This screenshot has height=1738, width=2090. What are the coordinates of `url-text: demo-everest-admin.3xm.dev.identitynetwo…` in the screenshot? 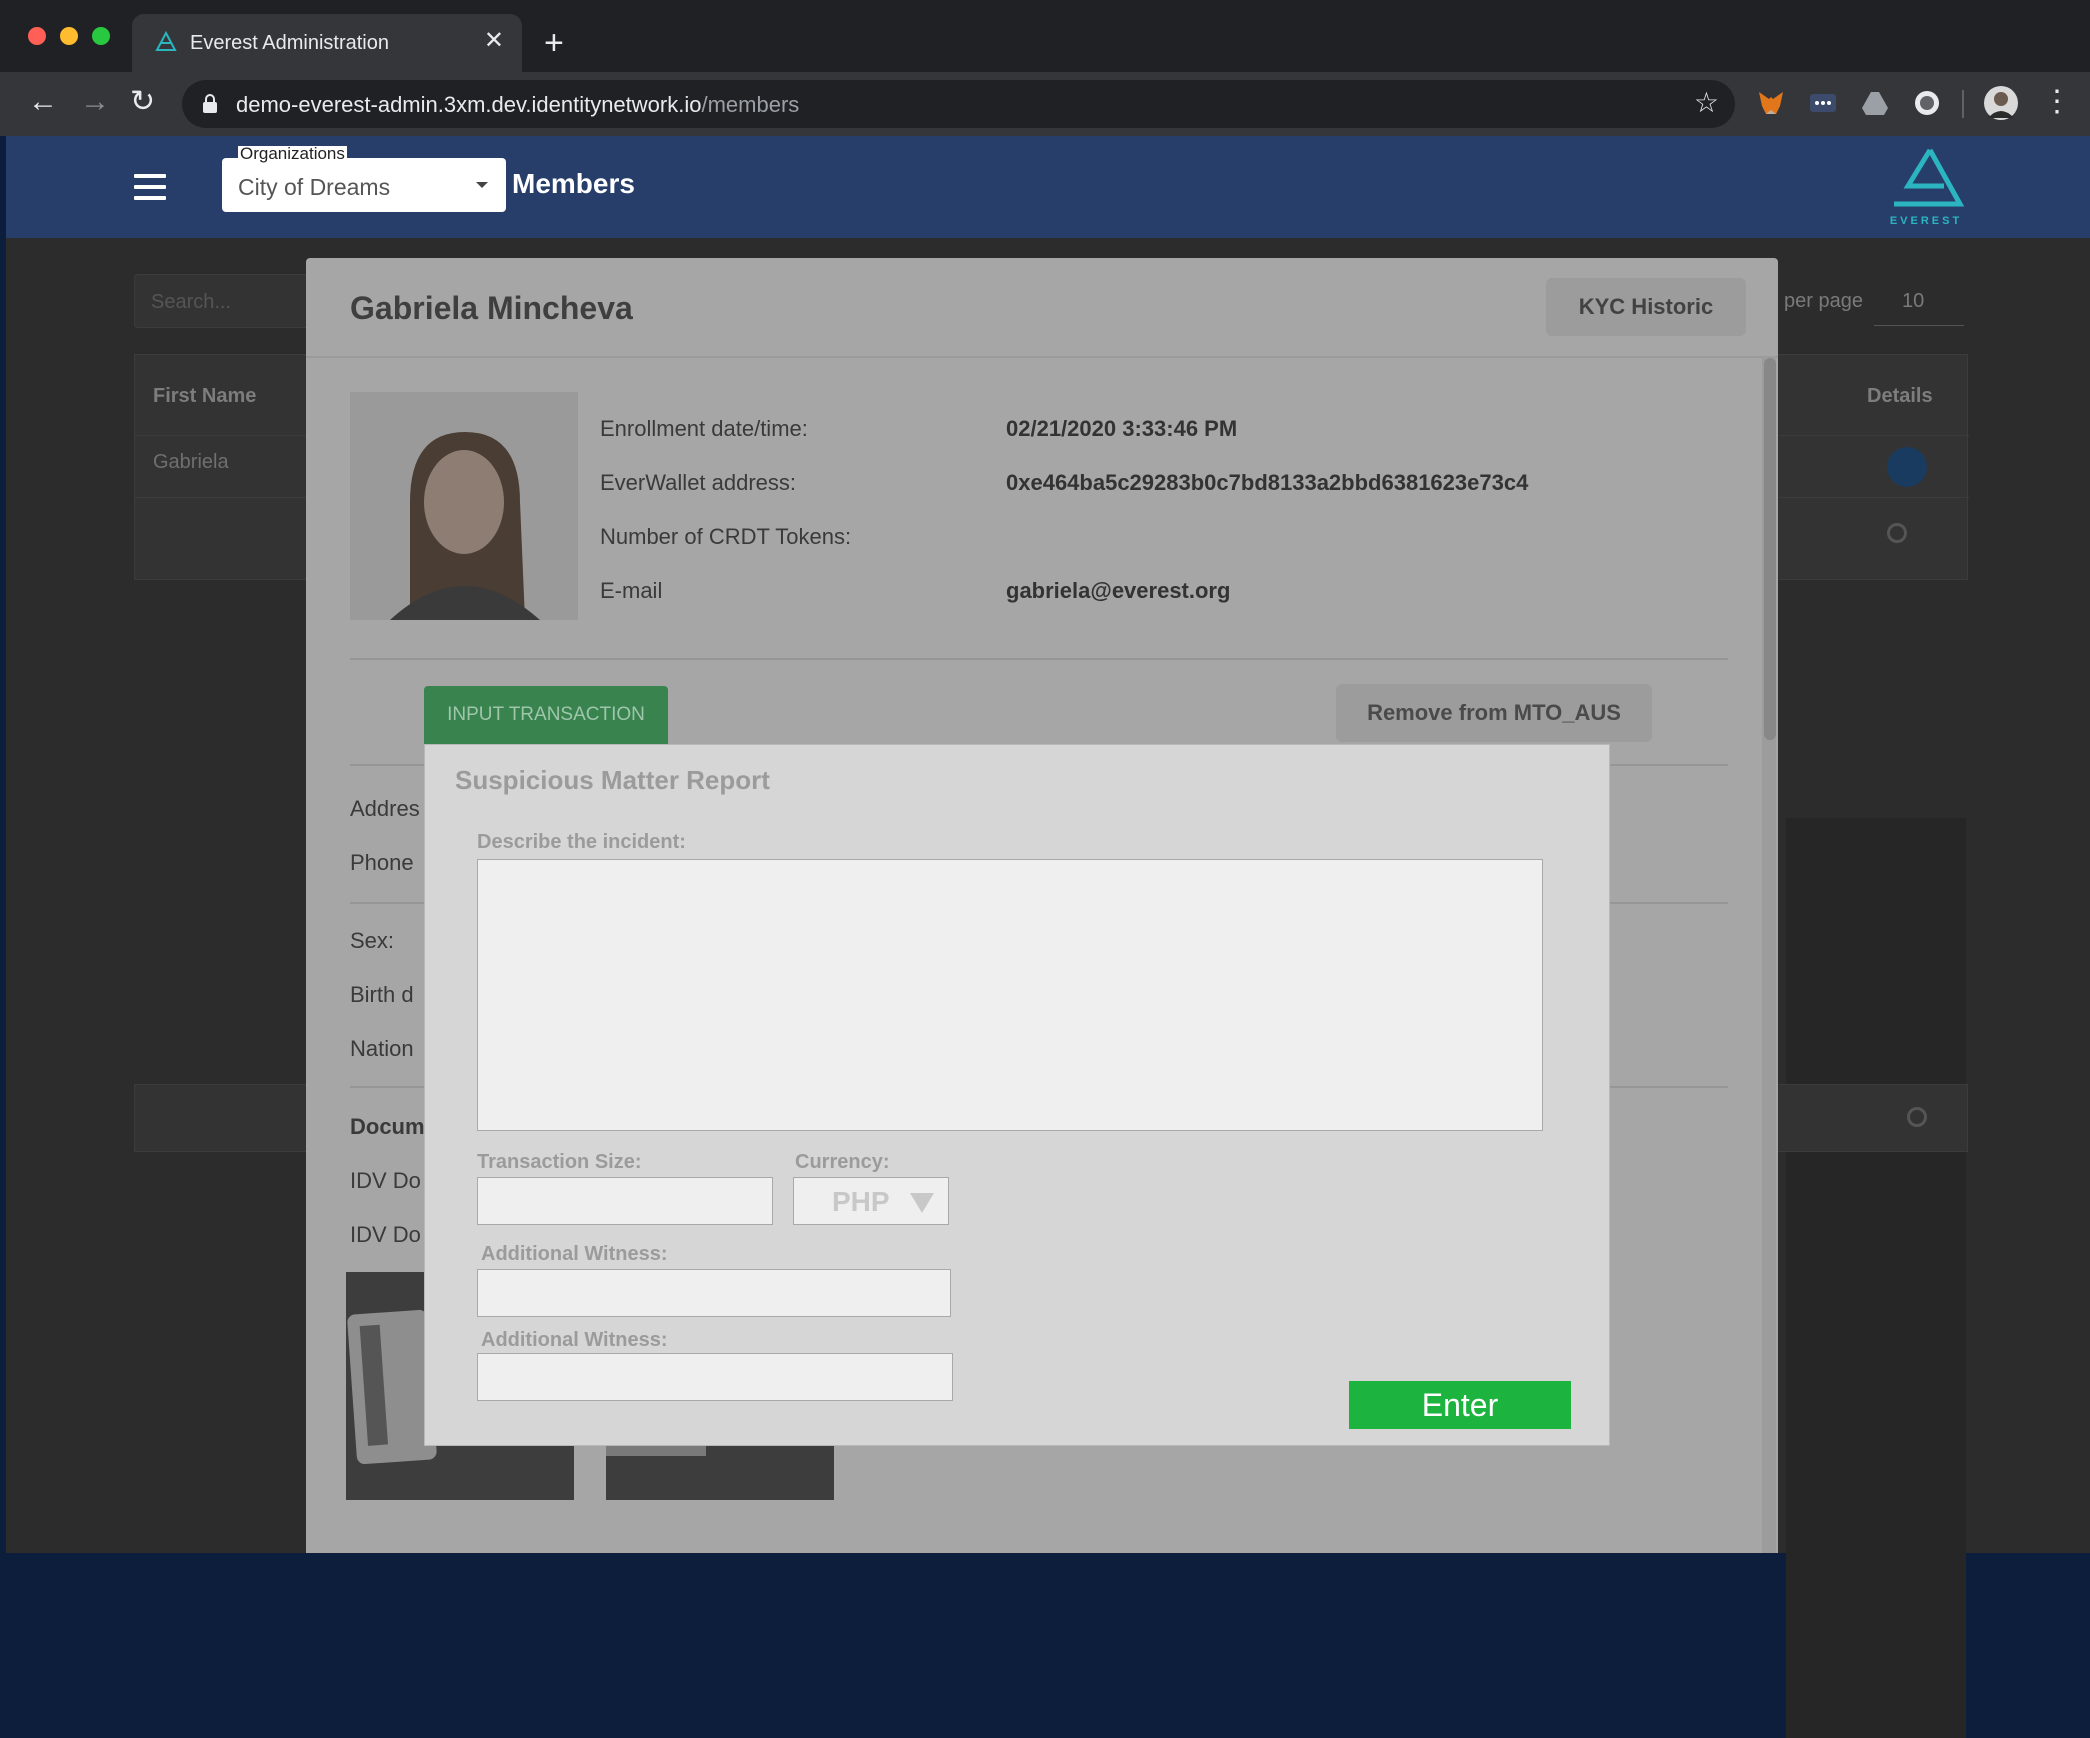 It's located at (517, 105).